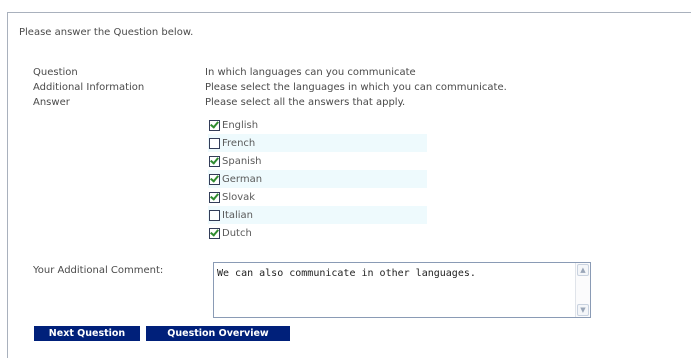 This screenshot has height=360, width=693. I want to click on option-label: Slovak, so click(239, 197).